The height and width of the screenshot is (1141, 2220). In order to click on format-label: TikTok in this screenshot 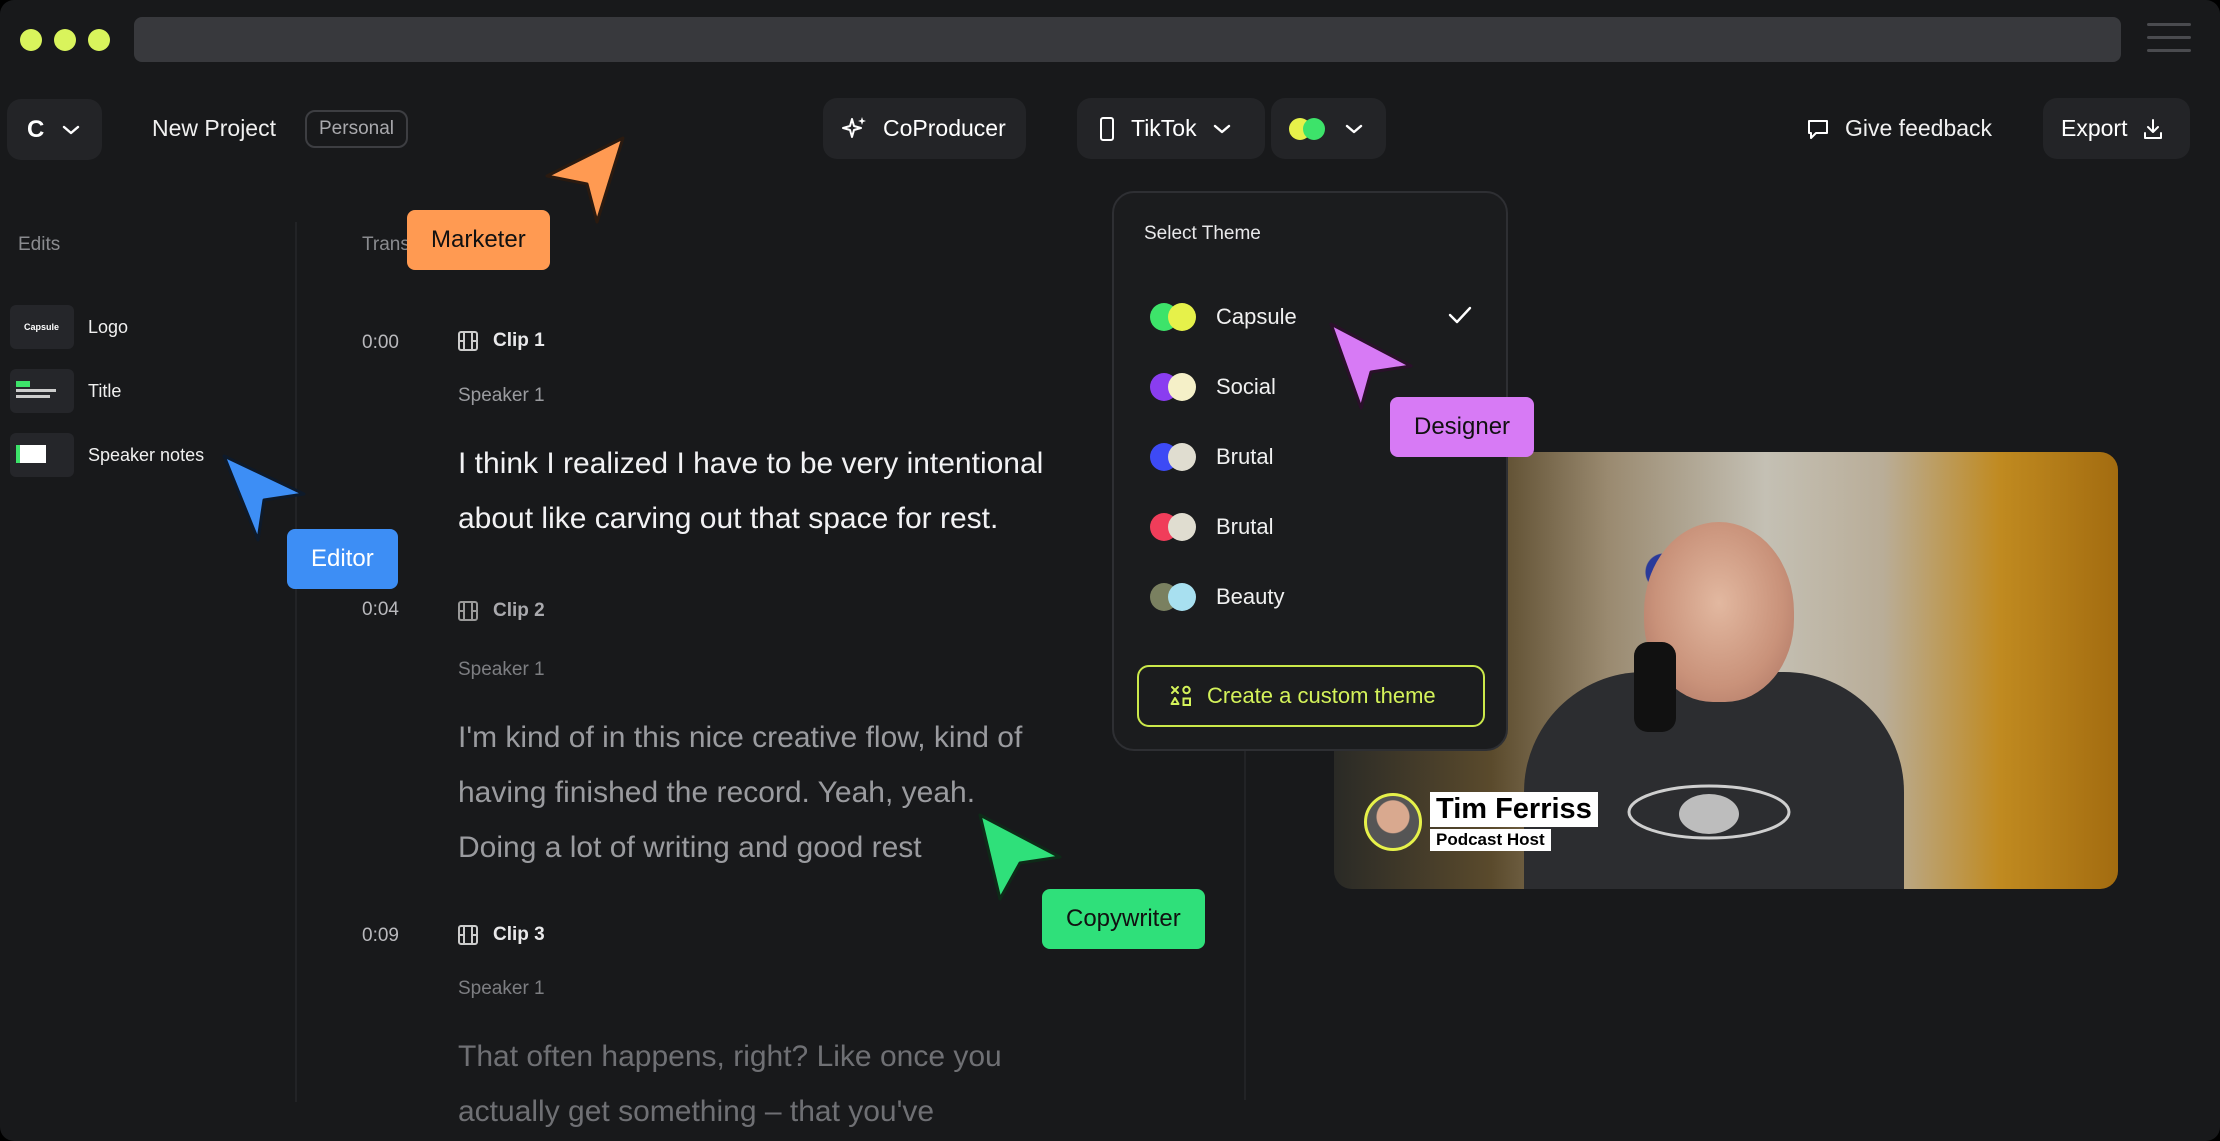, I will do `click(1164, 128)`.